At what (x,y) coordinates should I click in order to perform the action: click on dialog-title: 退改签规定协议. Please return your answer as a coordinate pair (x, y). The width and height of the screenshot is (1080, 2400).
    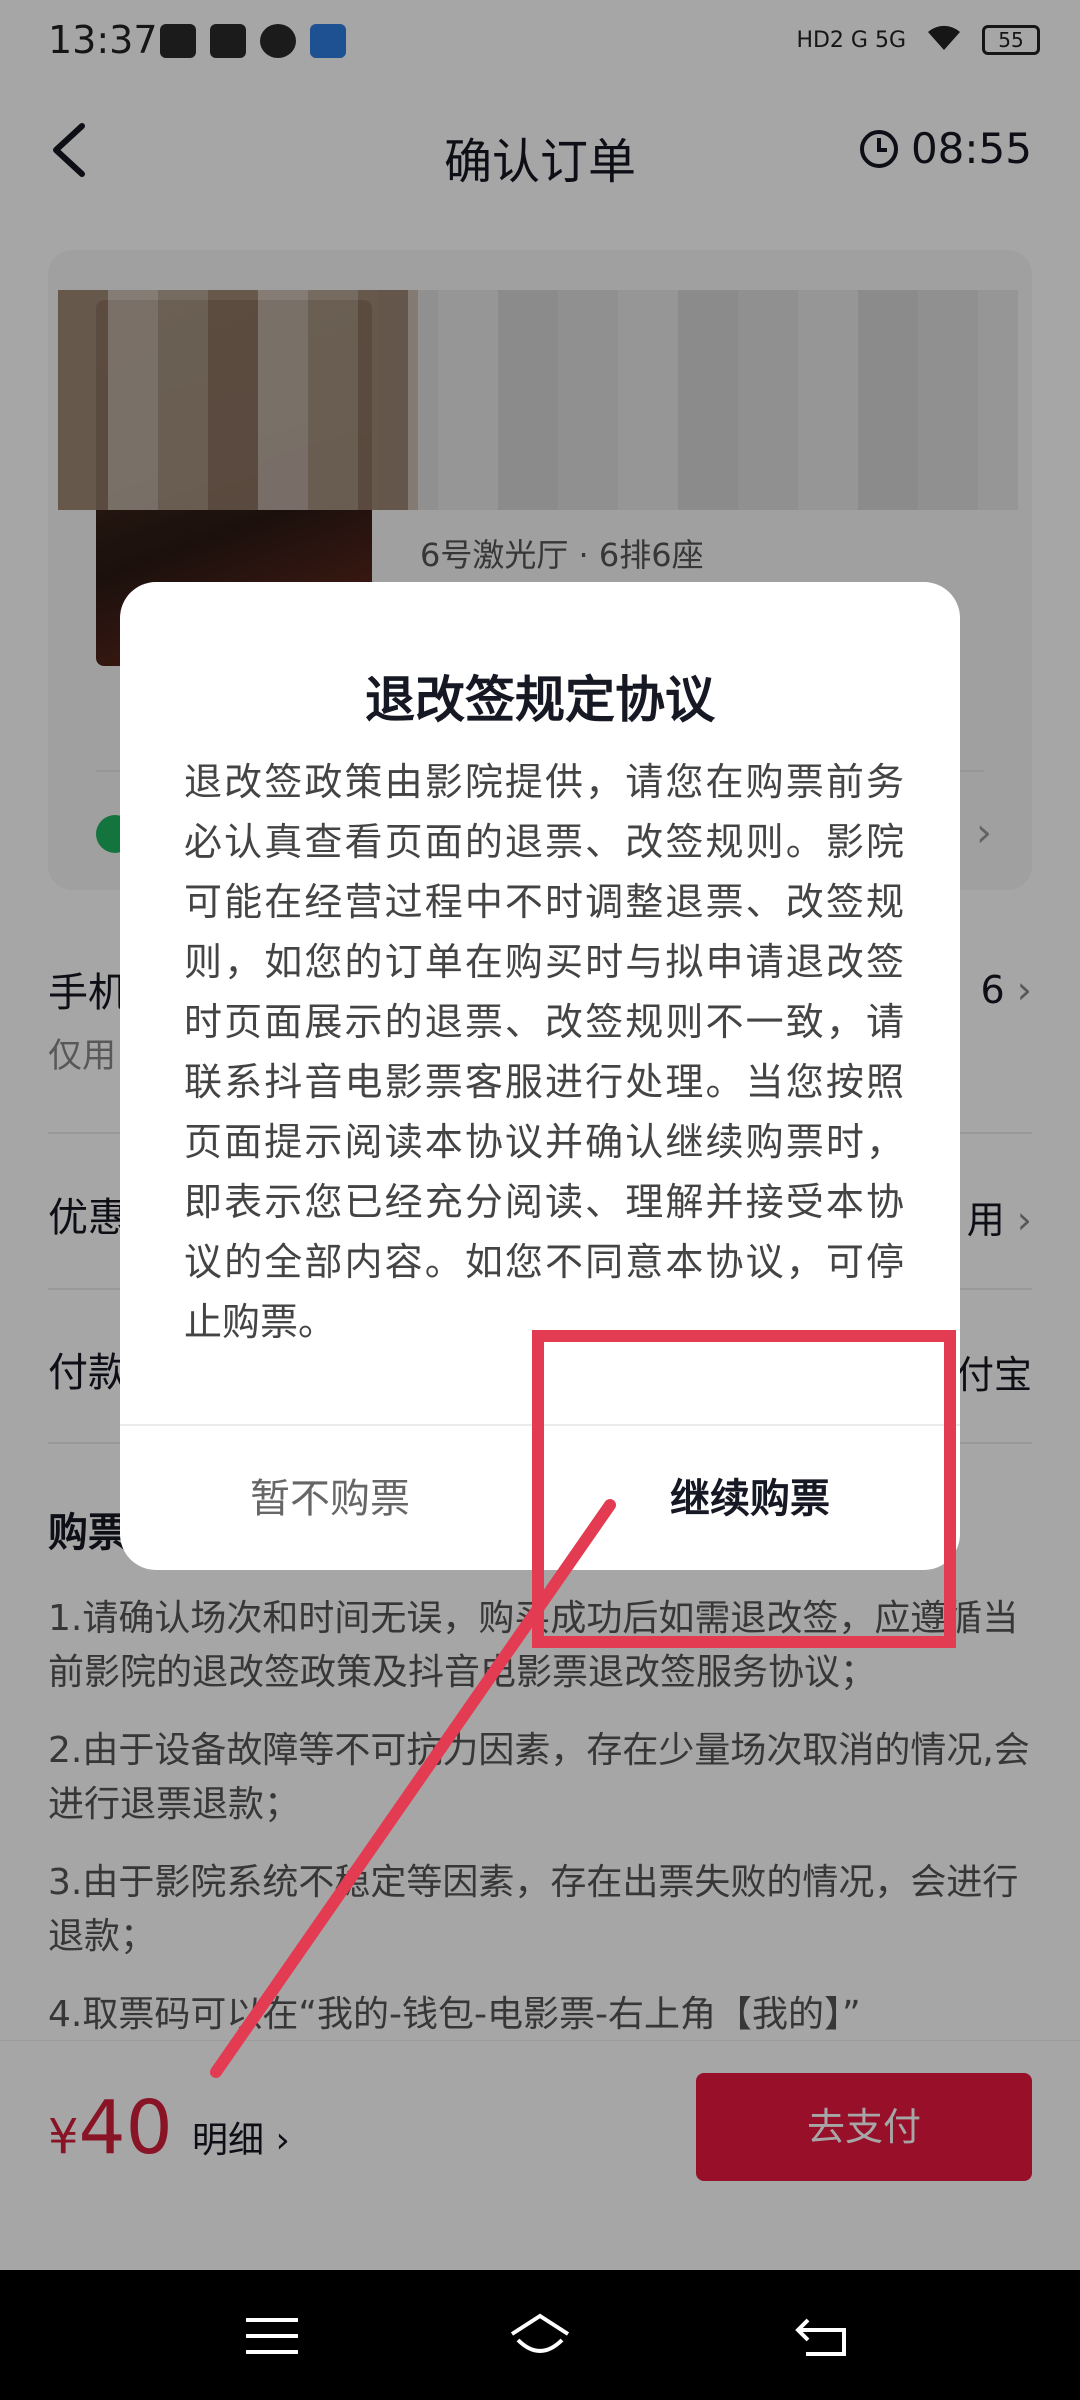
    Looking at the image, I should click on (540, 700).